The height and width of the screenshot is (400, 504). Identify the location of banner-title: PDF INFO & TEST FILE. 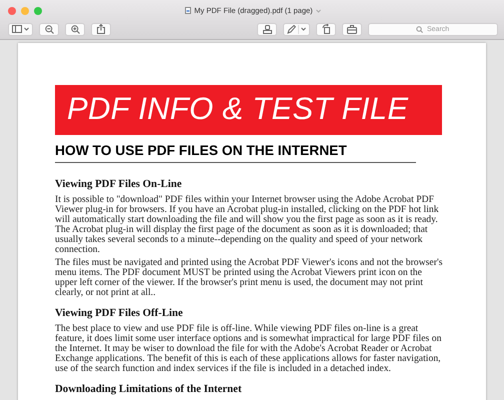
(237, 108).